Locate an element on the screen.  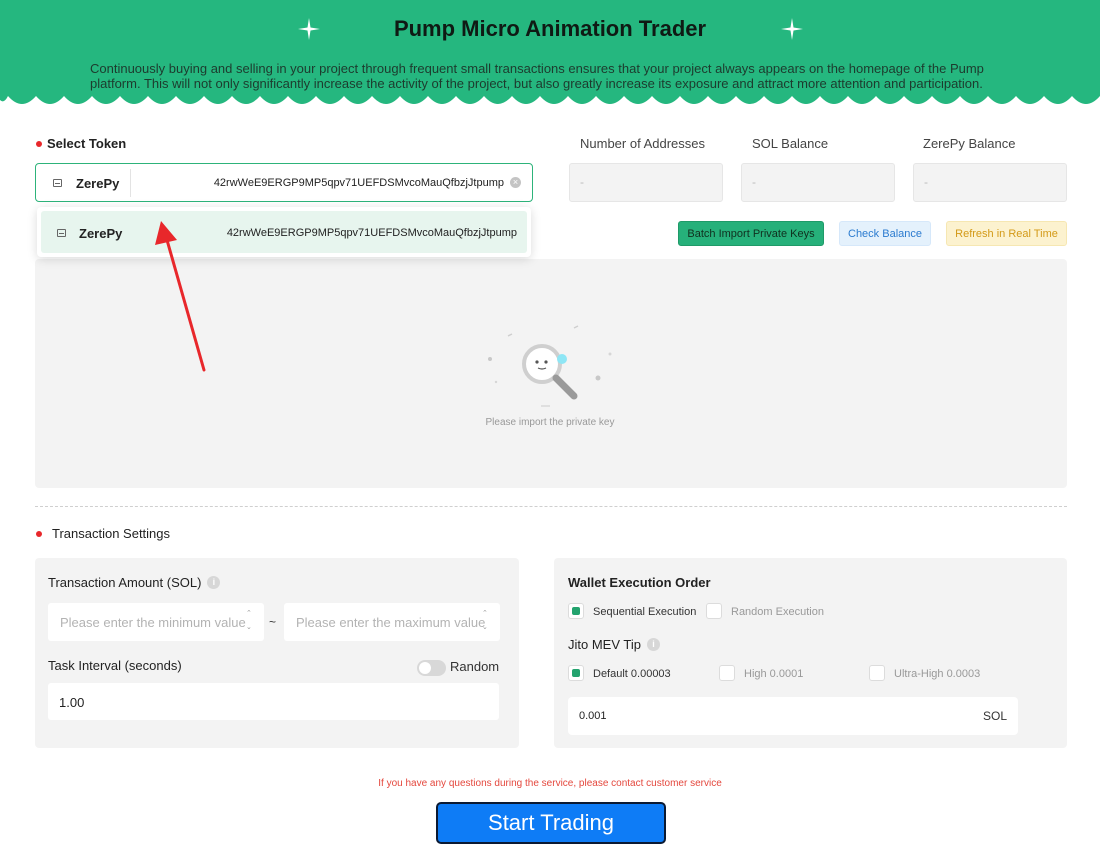
sol-balance-label: SOL Balance is located at coordinates (790, 143).